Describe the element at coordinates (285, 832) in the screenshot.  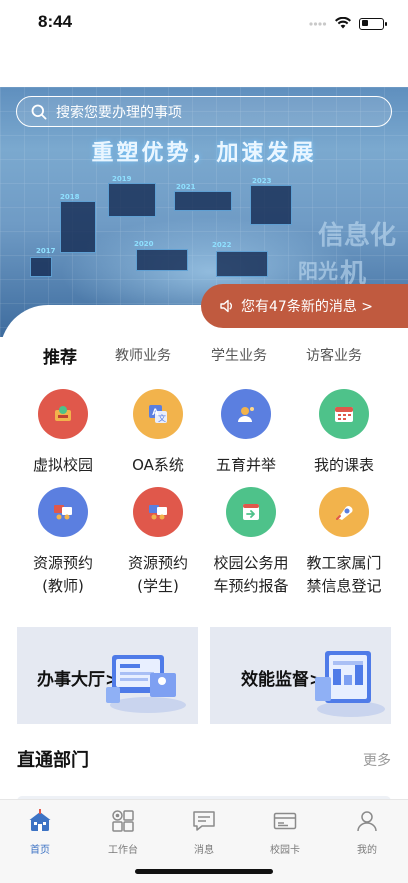
I see `tabbar-campus-card: 校园卡` at that location.